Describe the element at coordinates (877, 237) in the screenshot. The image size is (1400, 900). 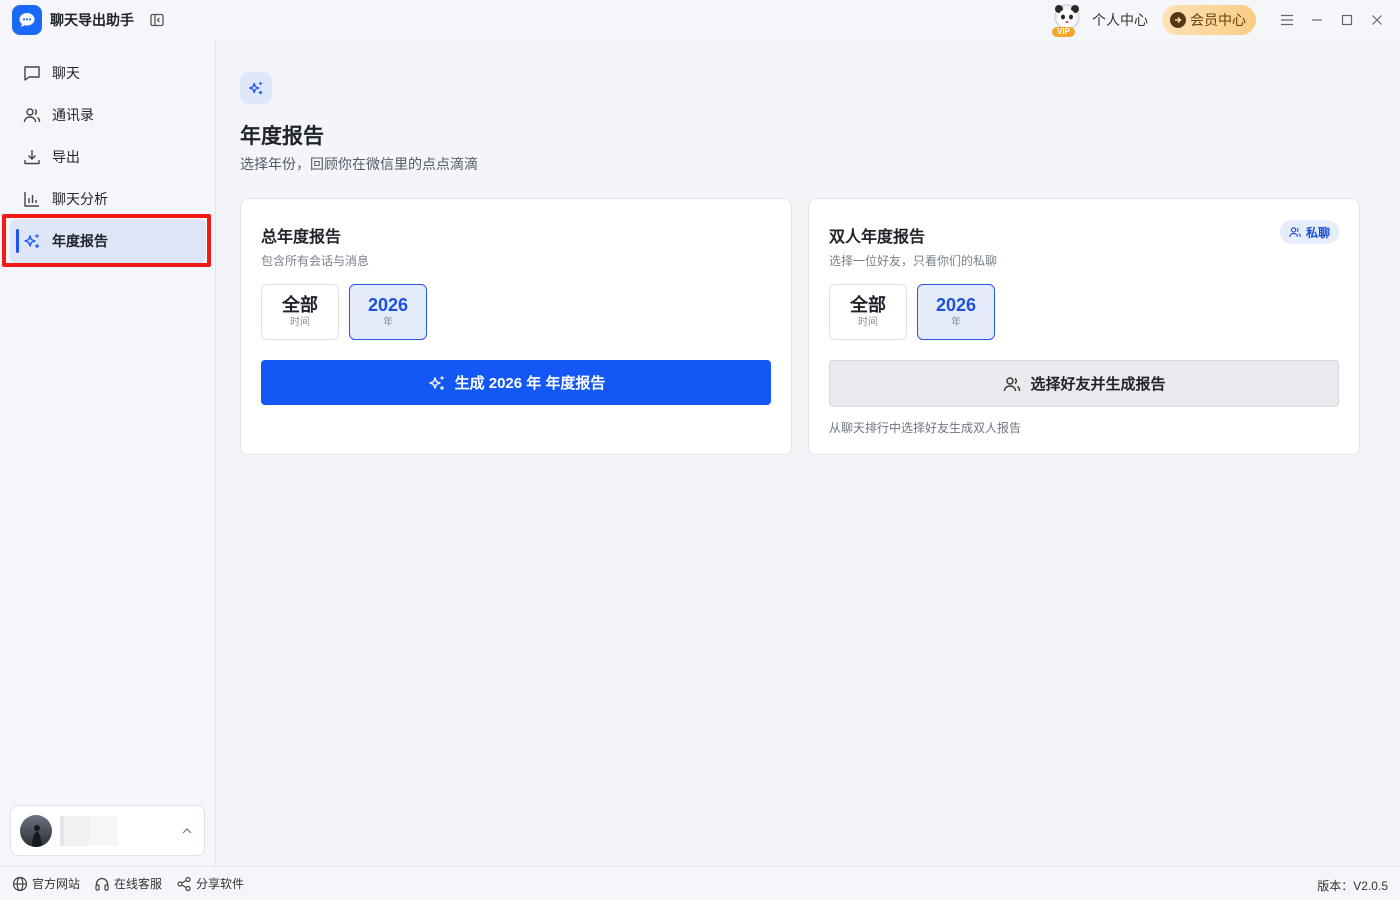
I see `card-title: 双人年度报告` at that location.